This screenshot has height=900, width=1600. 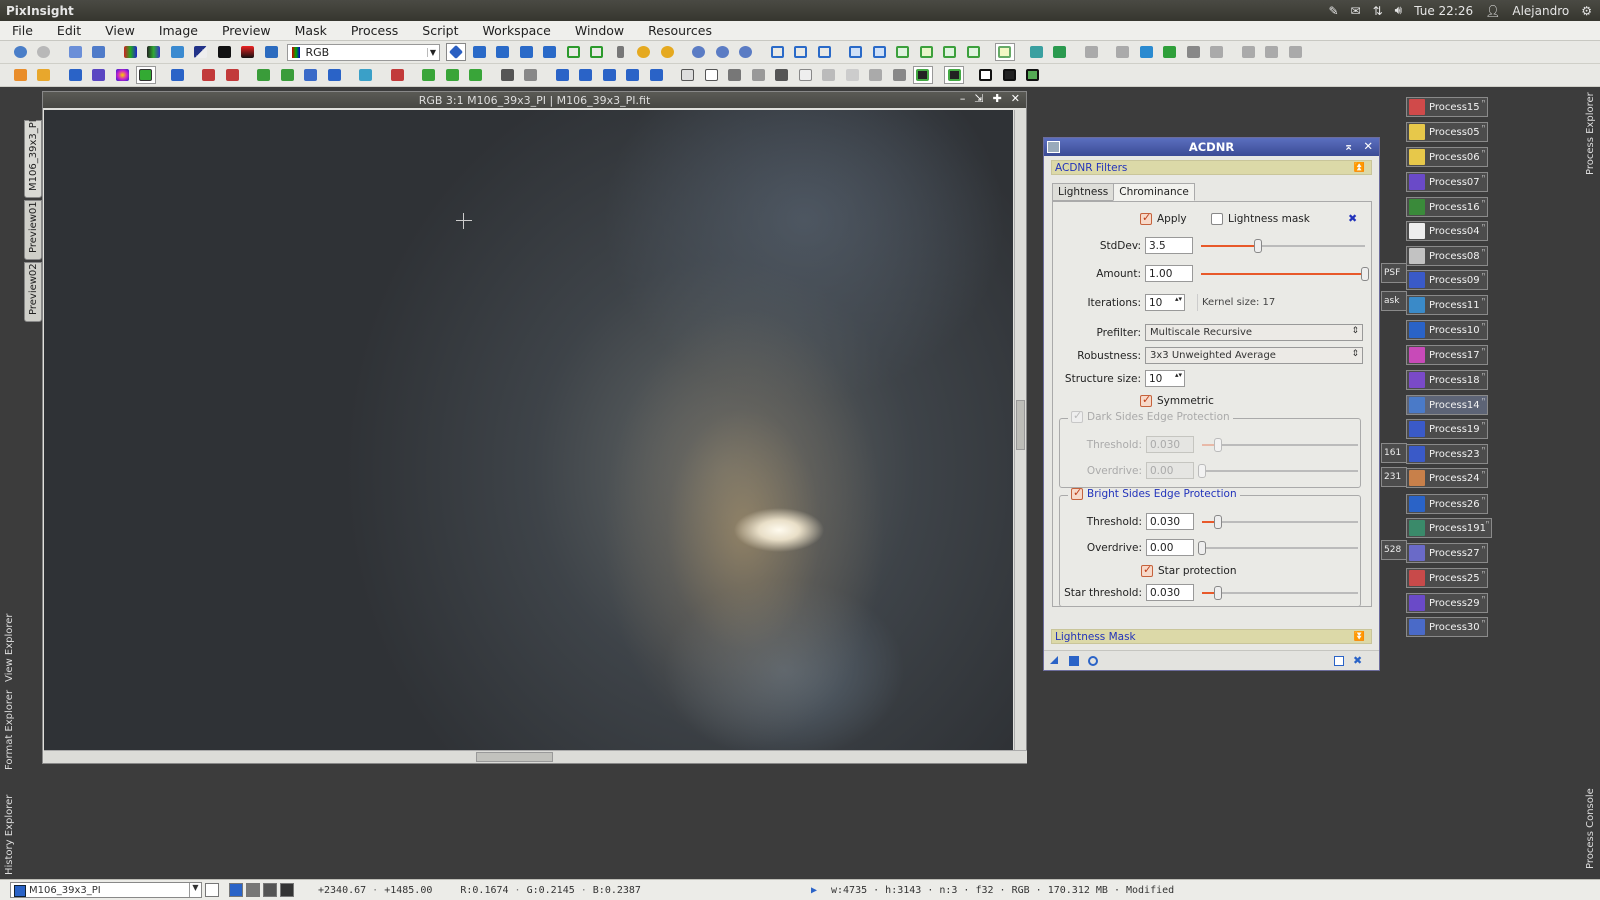 I want to click on mirror-h-icon, so click(x=633, y=75).